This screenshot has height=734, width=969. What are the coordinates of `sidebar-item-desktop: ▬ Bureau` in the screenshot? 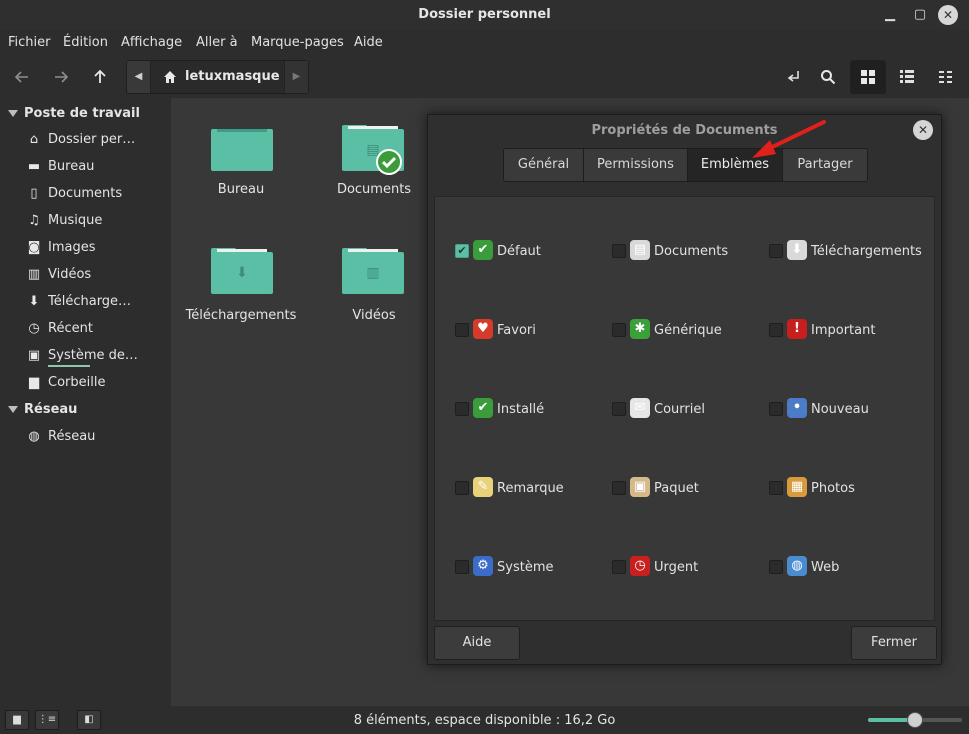 It's located at (60, 169).